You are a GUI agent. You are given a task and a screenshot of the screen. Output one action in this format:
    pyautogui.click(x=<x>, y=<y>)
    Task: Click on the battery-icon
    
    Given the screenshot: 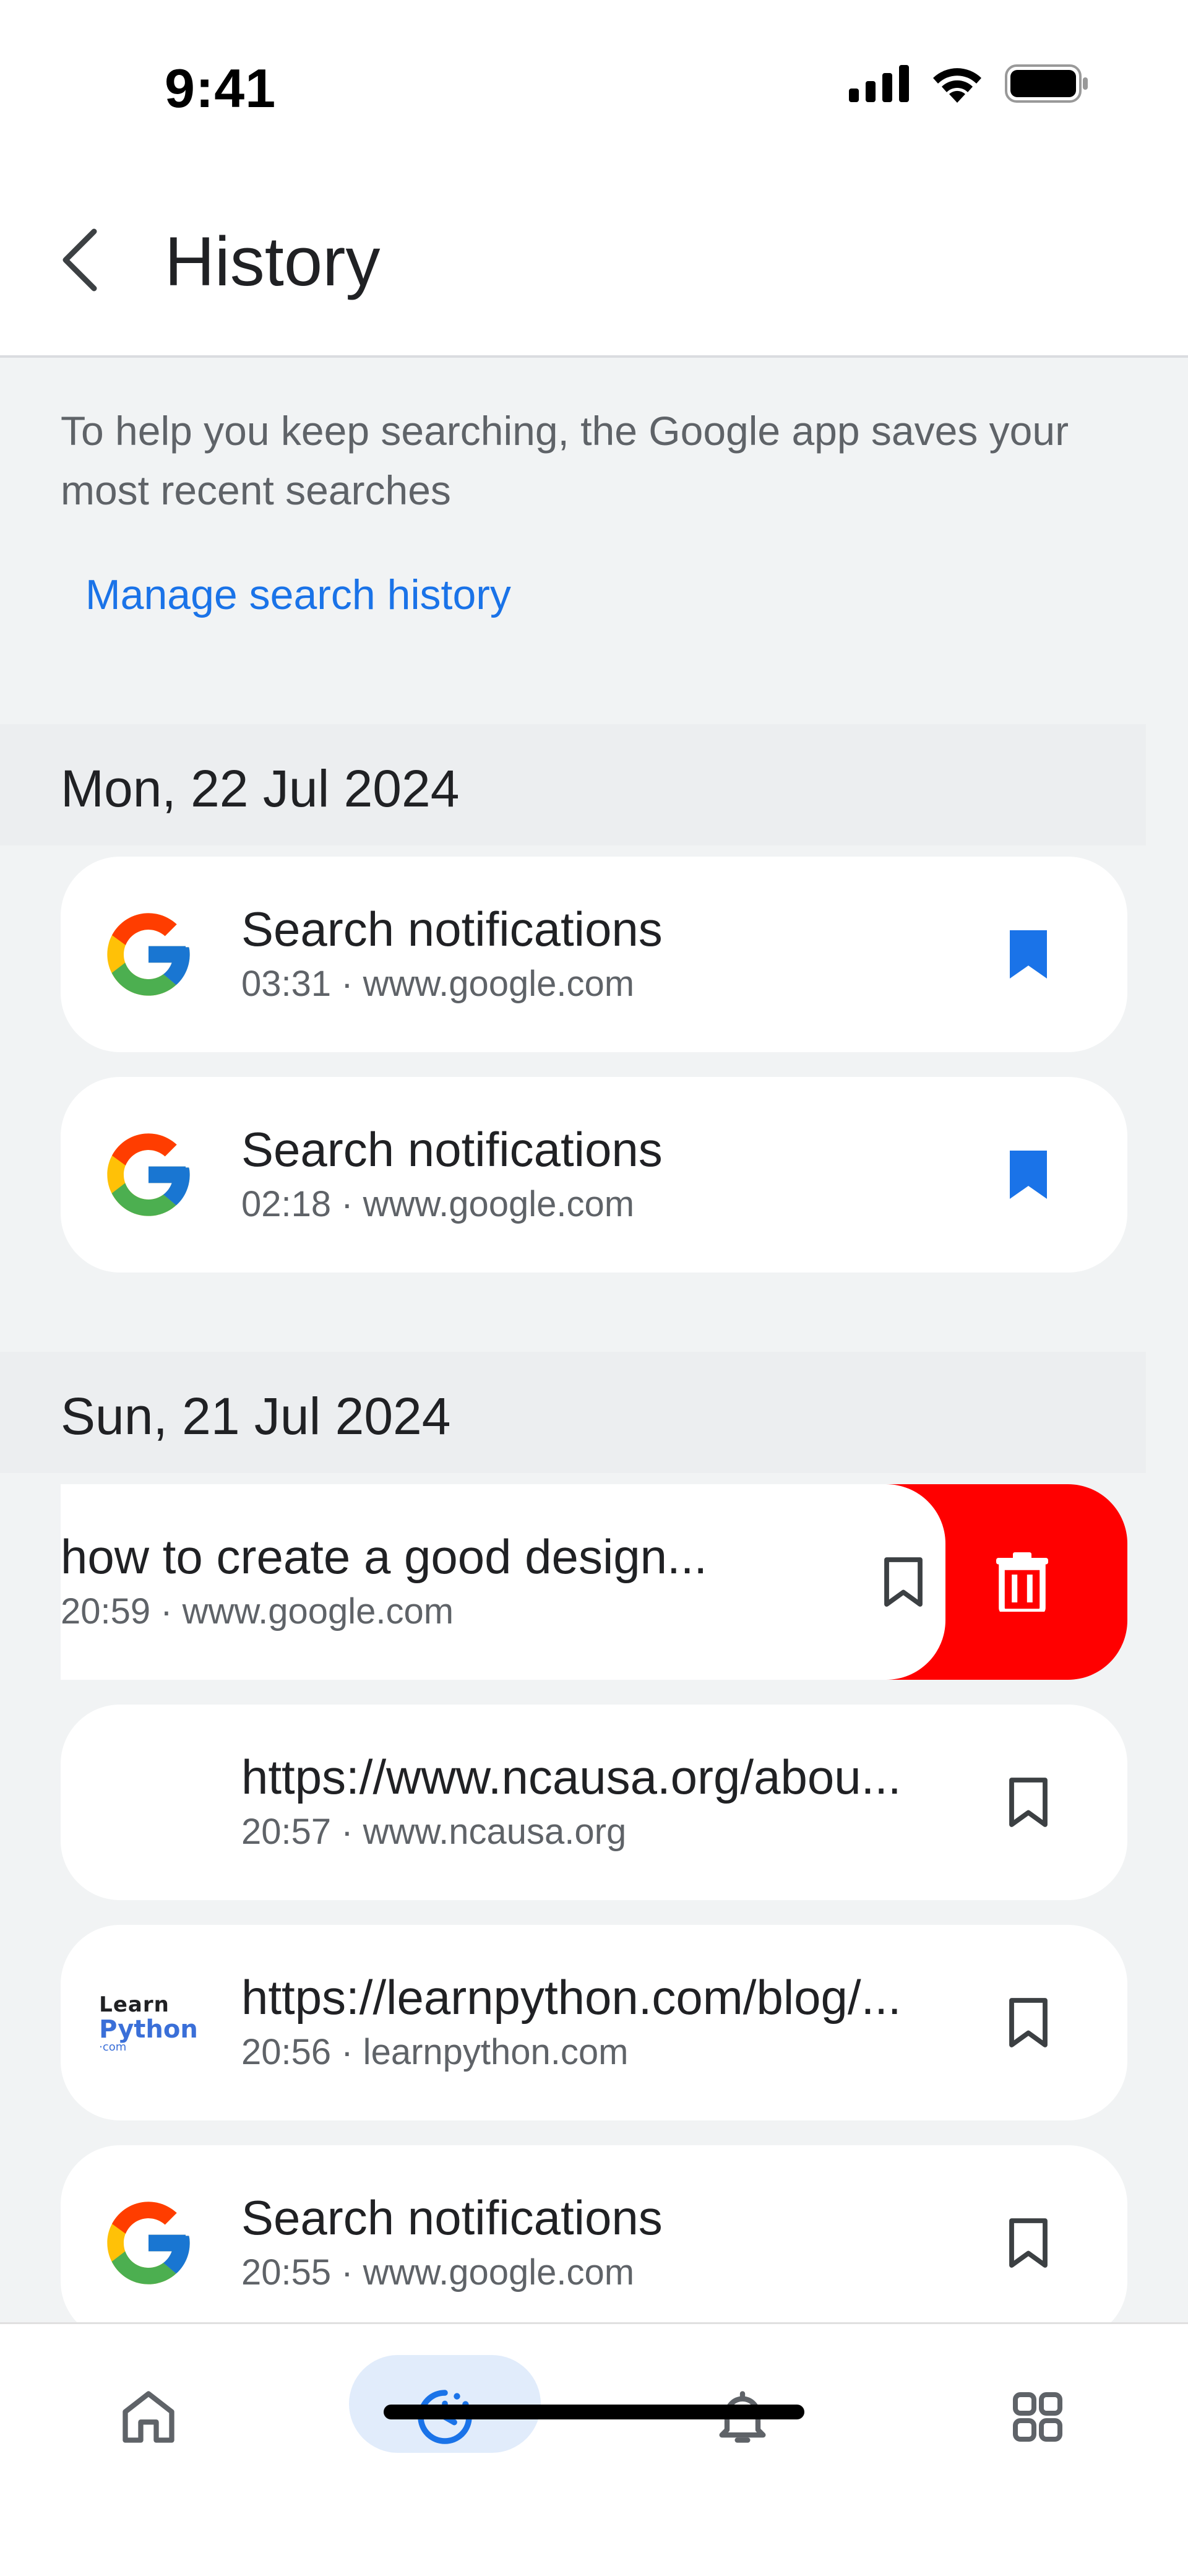 What is the action you would take?
    pyautogui.click(x=1046, y=83)
    